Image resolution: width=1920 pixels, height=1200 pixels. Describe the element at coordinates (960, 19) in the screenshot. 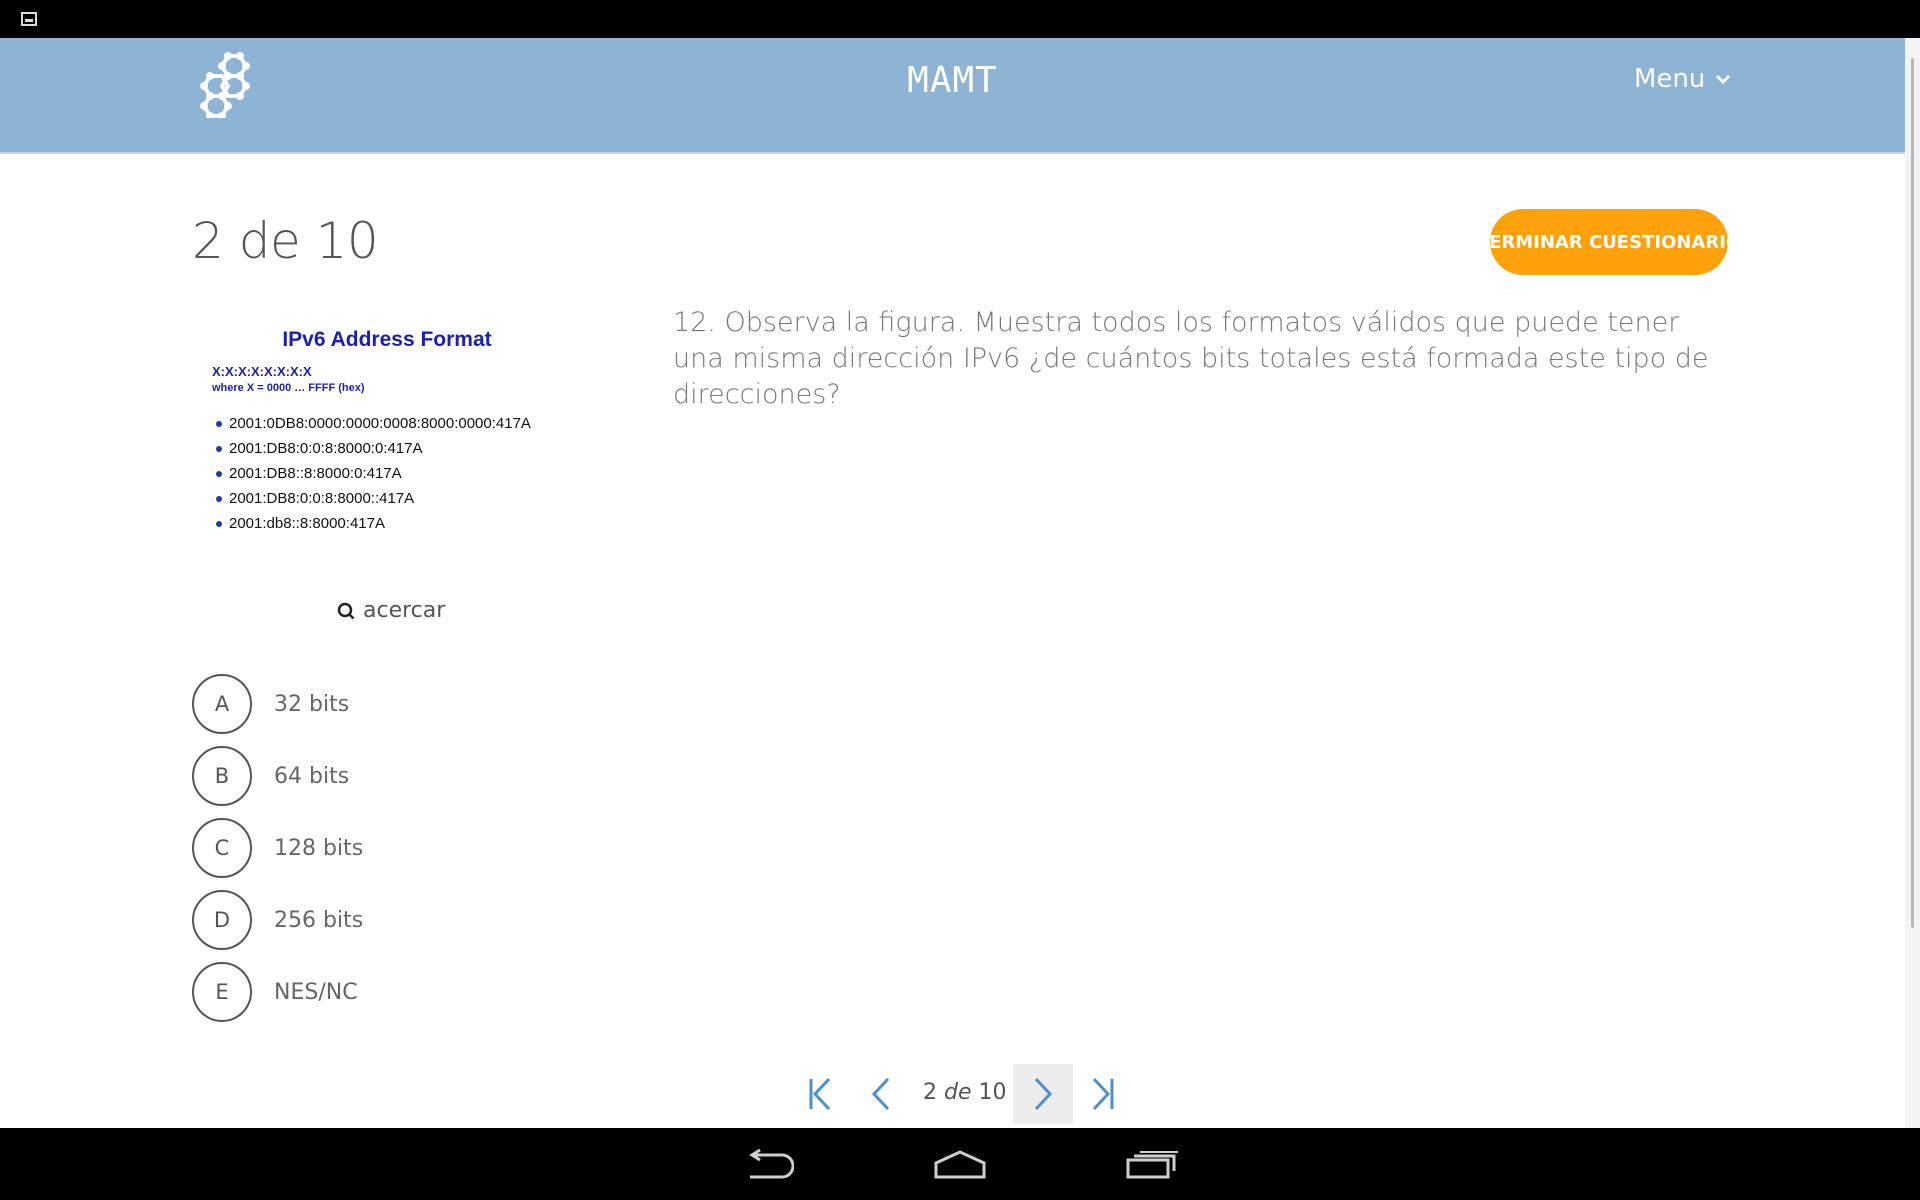

I see `status-bar` at that location.